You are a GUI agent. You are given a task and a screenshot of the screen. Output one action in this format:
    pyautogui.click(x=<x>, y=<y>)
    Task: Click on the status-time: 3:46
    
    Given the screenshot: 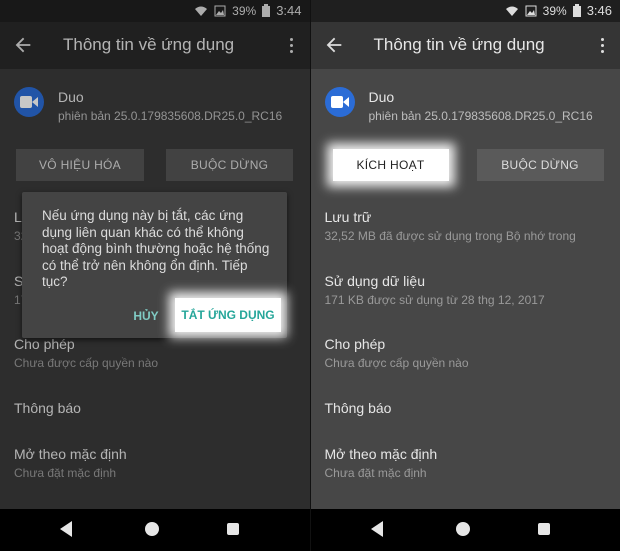 What is the action you would take?
    pyautogui.click(x=599, y=10)
    